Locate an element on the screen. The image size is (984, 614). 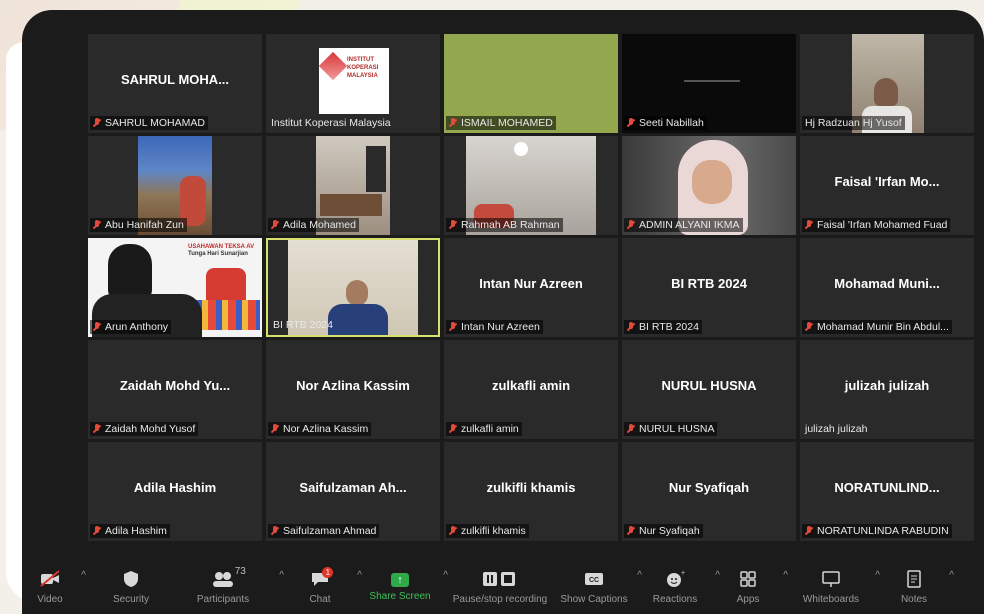
cc-icon: CC is located at coordinates (594, 580).